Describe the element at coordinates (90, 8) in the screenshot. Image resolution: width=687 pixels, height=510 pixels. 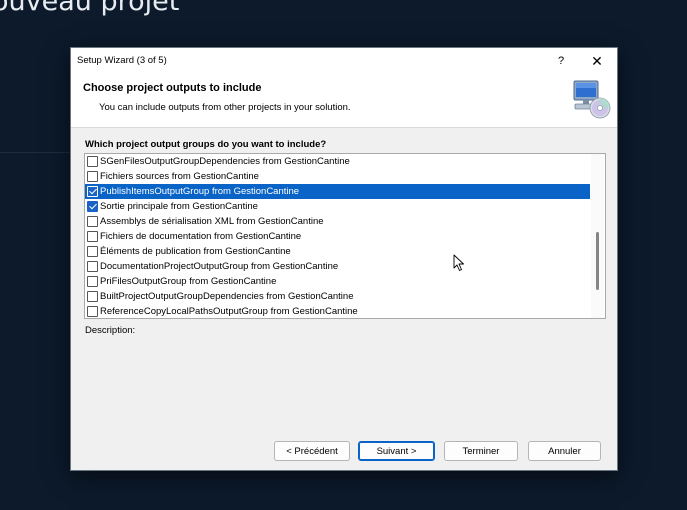
I see `background-window-title: ouveau projet` at that location.